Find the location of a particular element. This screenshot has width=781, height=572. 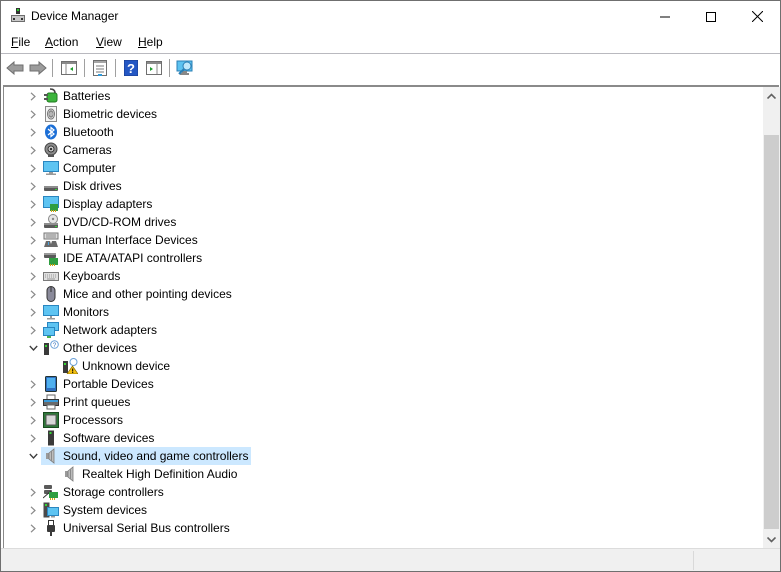

menu-action: Action is located at coordinates (61, 42).